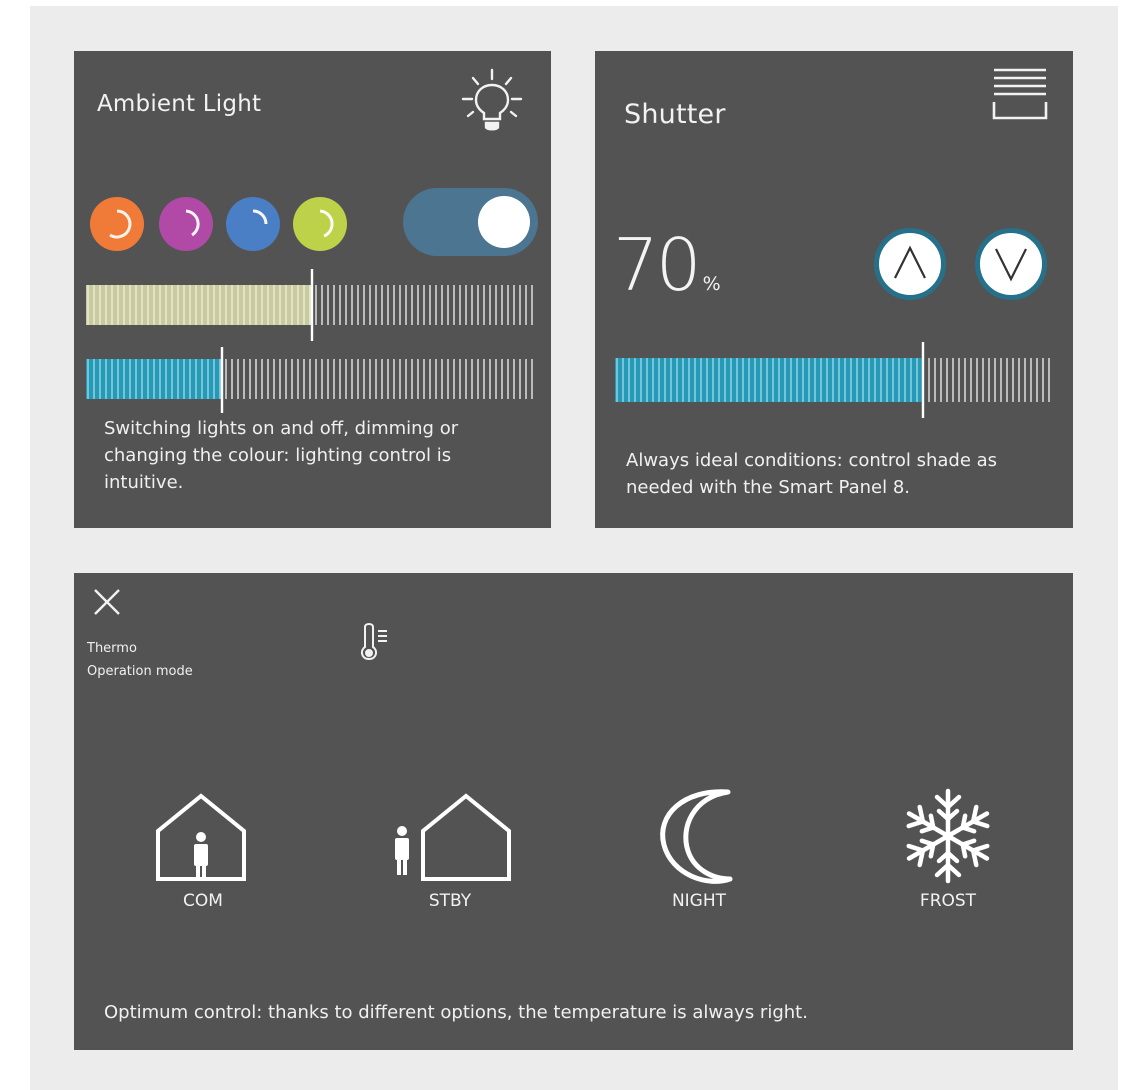  I want to click on shutter-title: Shutter, so click(675, 114).